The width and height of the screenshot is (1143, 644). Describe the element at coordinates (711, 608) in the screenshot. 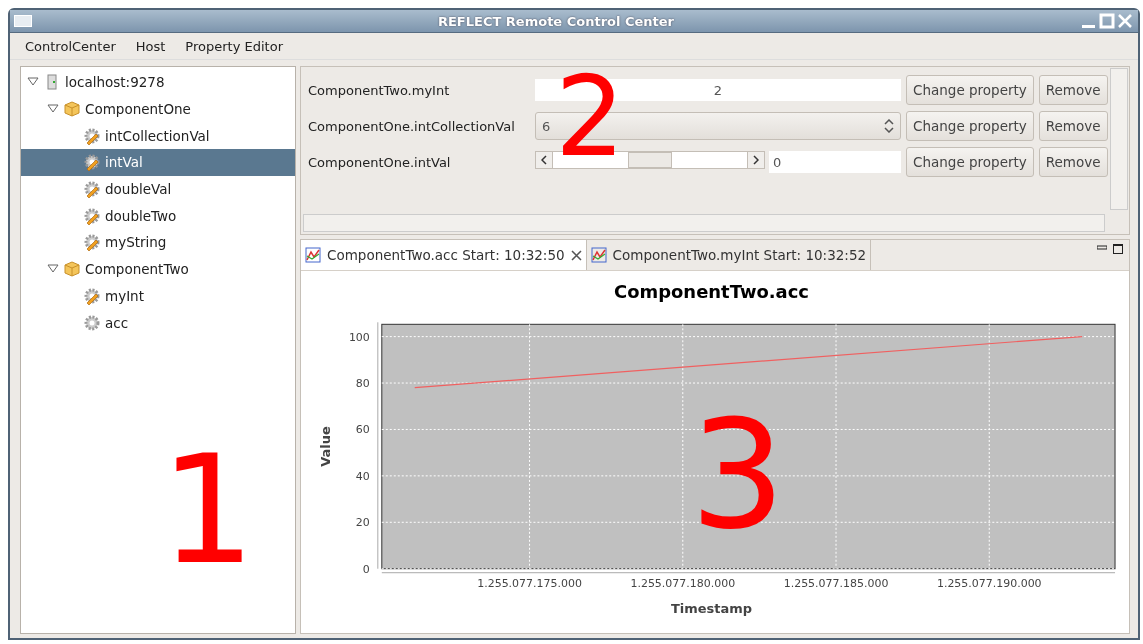

I see `x-axis-label: Timestamp` at that location.